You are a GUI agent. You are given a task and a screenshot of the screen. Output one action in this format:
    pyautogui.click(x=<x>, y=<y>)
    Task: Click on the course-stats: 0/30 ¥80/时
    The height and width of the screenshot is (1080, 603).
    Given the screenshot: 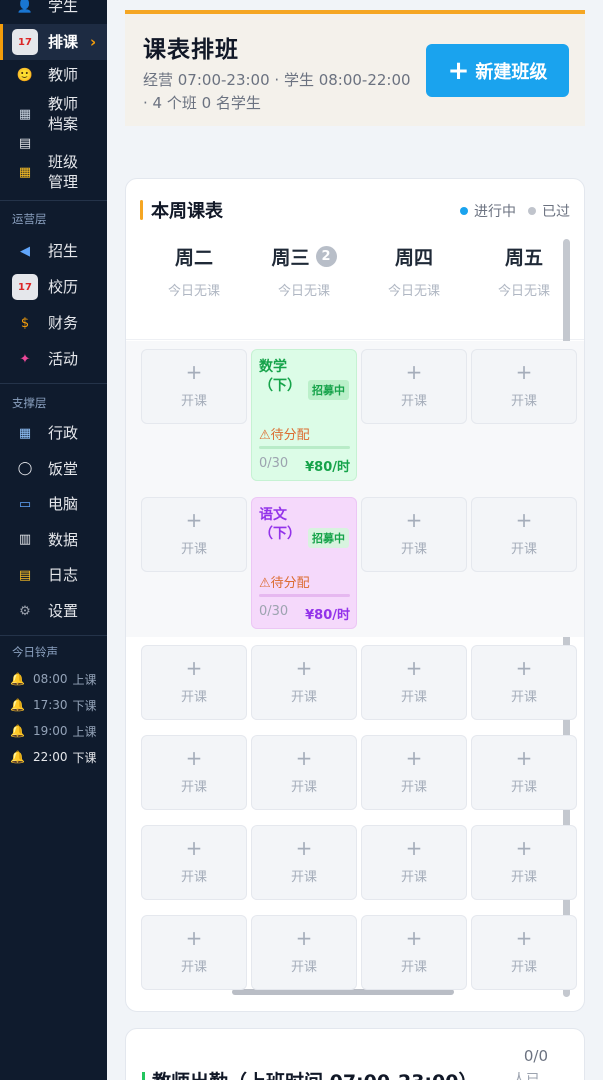 What is the action you would take?
    pyautogui.click(x=304, y=465)
    